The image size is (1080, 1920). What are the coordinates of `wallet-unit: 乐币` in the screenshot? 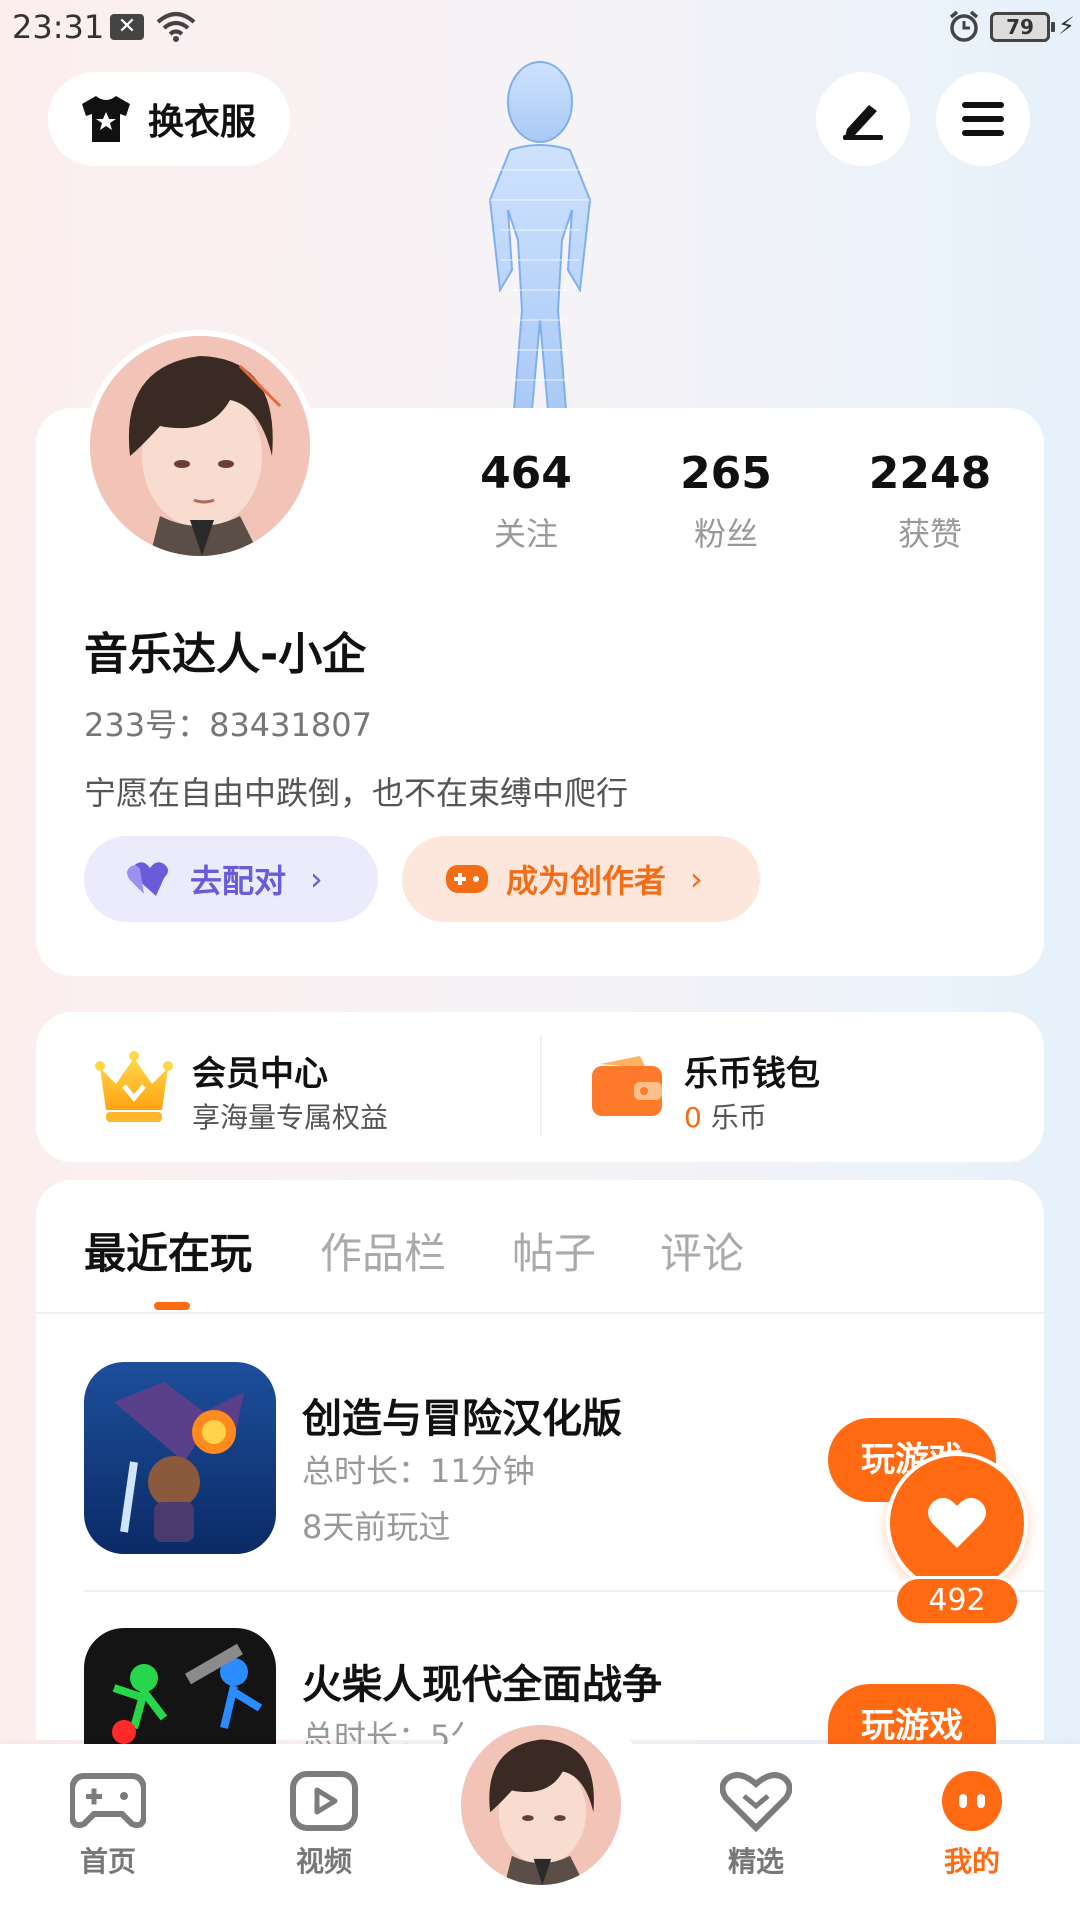 It's located at (738, 1117).